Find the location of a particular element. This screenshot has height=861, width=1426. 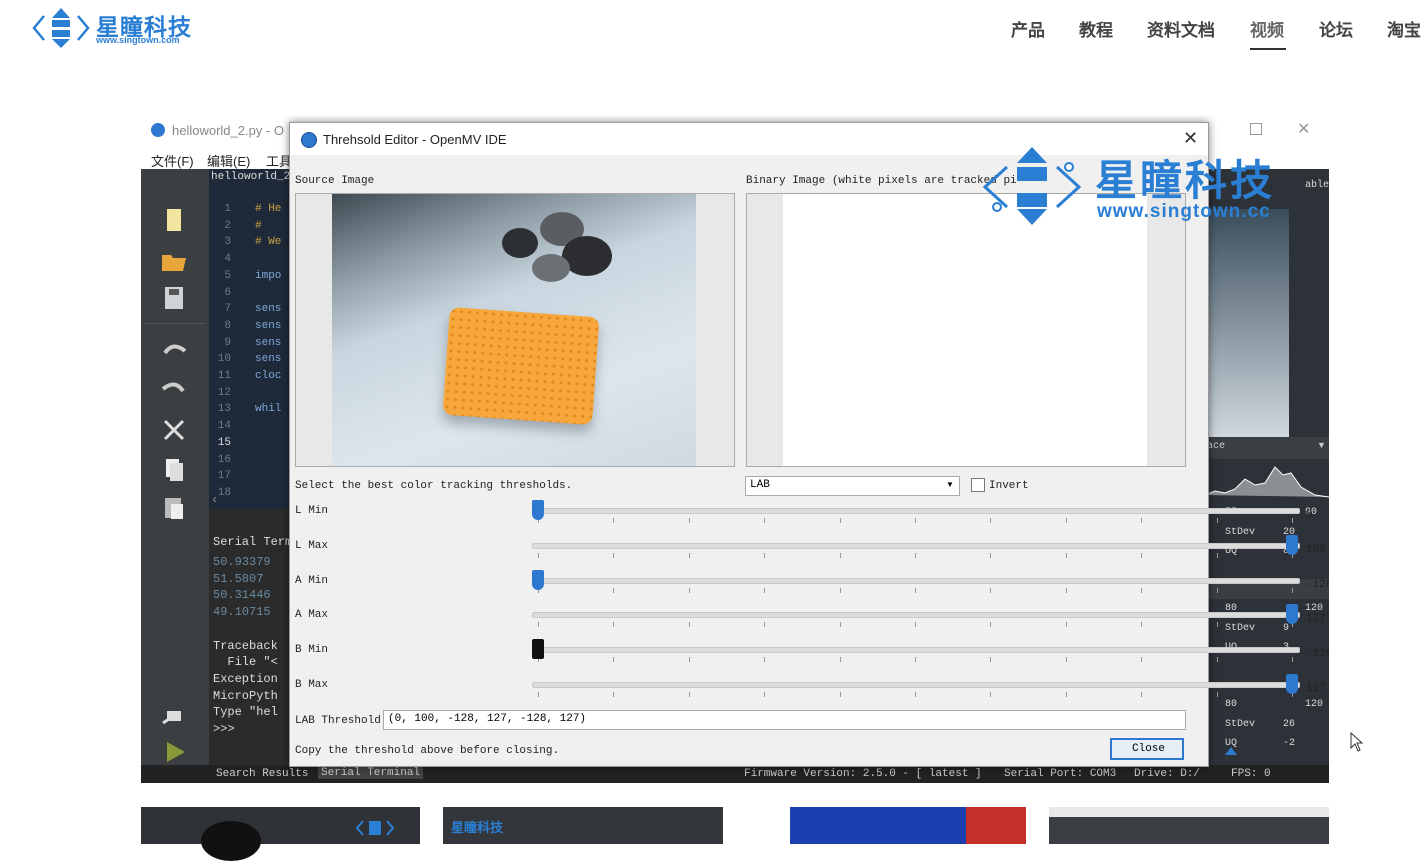

site-logo: 星瞳科技 www.singtown.com is located at coordinates (125, 28).